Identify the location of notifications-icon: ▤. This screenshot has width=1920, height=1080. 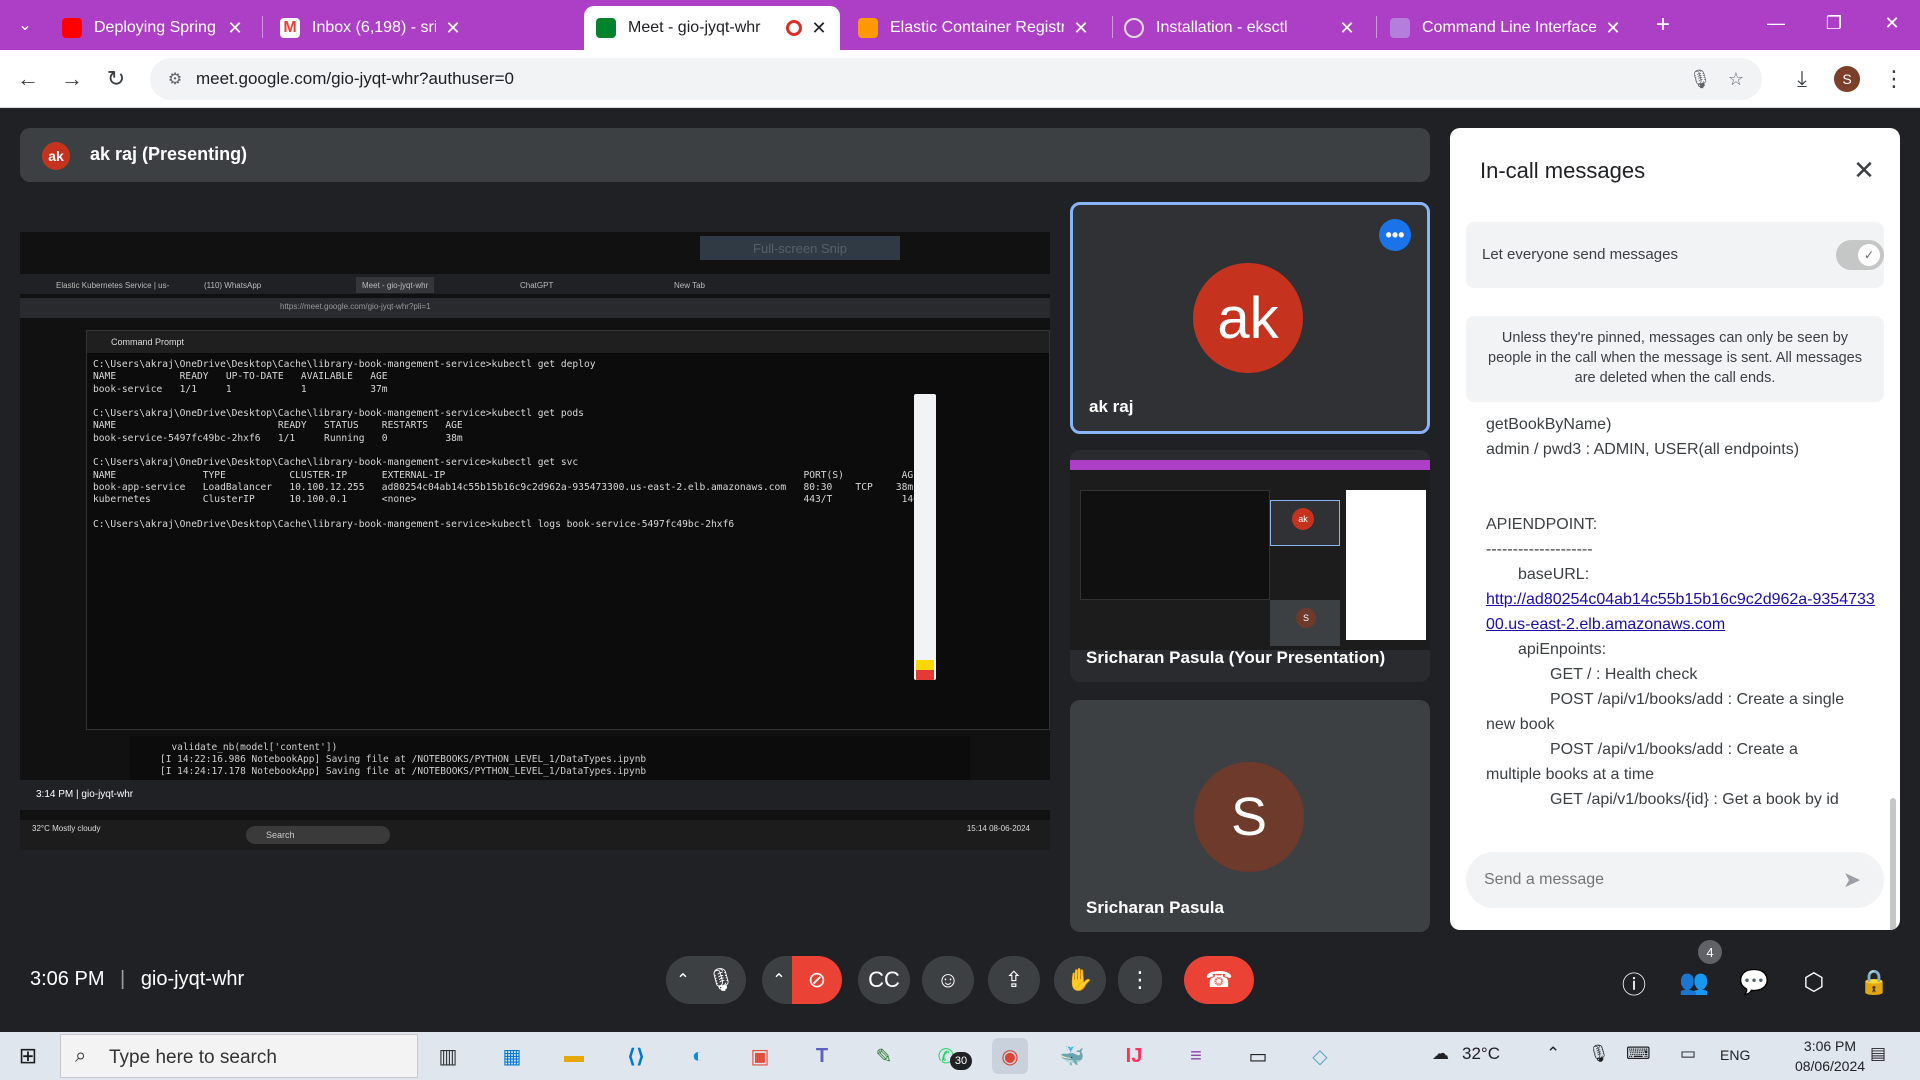
(1878, 1054).